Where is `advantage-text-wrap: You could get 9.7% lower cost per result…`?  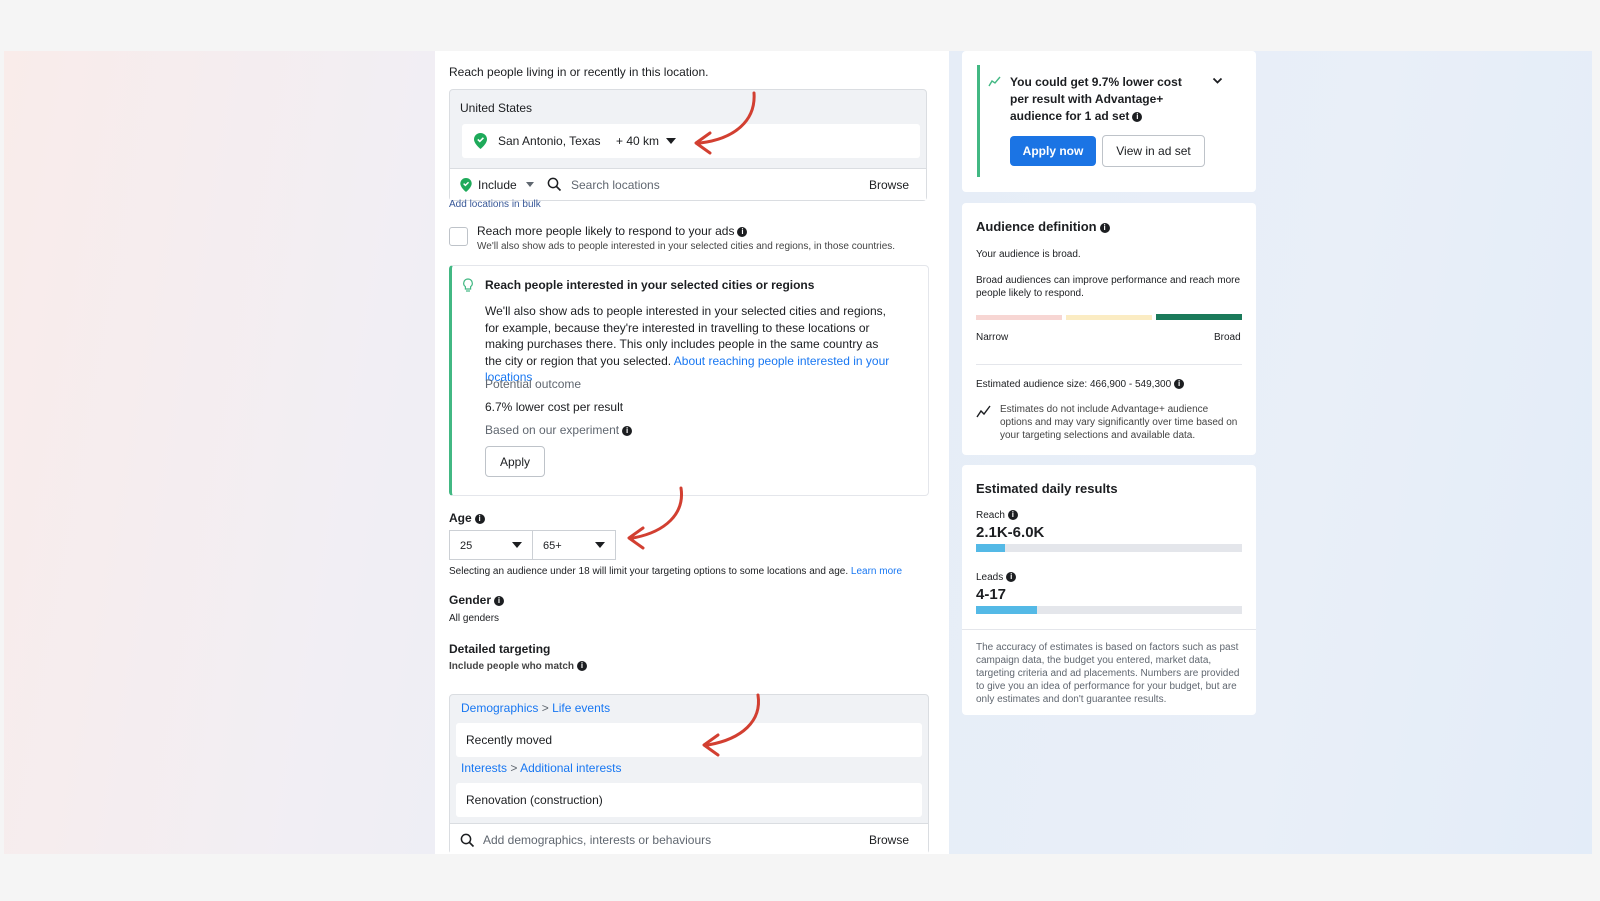 advantage-text-wrap: You could get 9.7% lower cost per result… is located at coordinates (1100, 99).